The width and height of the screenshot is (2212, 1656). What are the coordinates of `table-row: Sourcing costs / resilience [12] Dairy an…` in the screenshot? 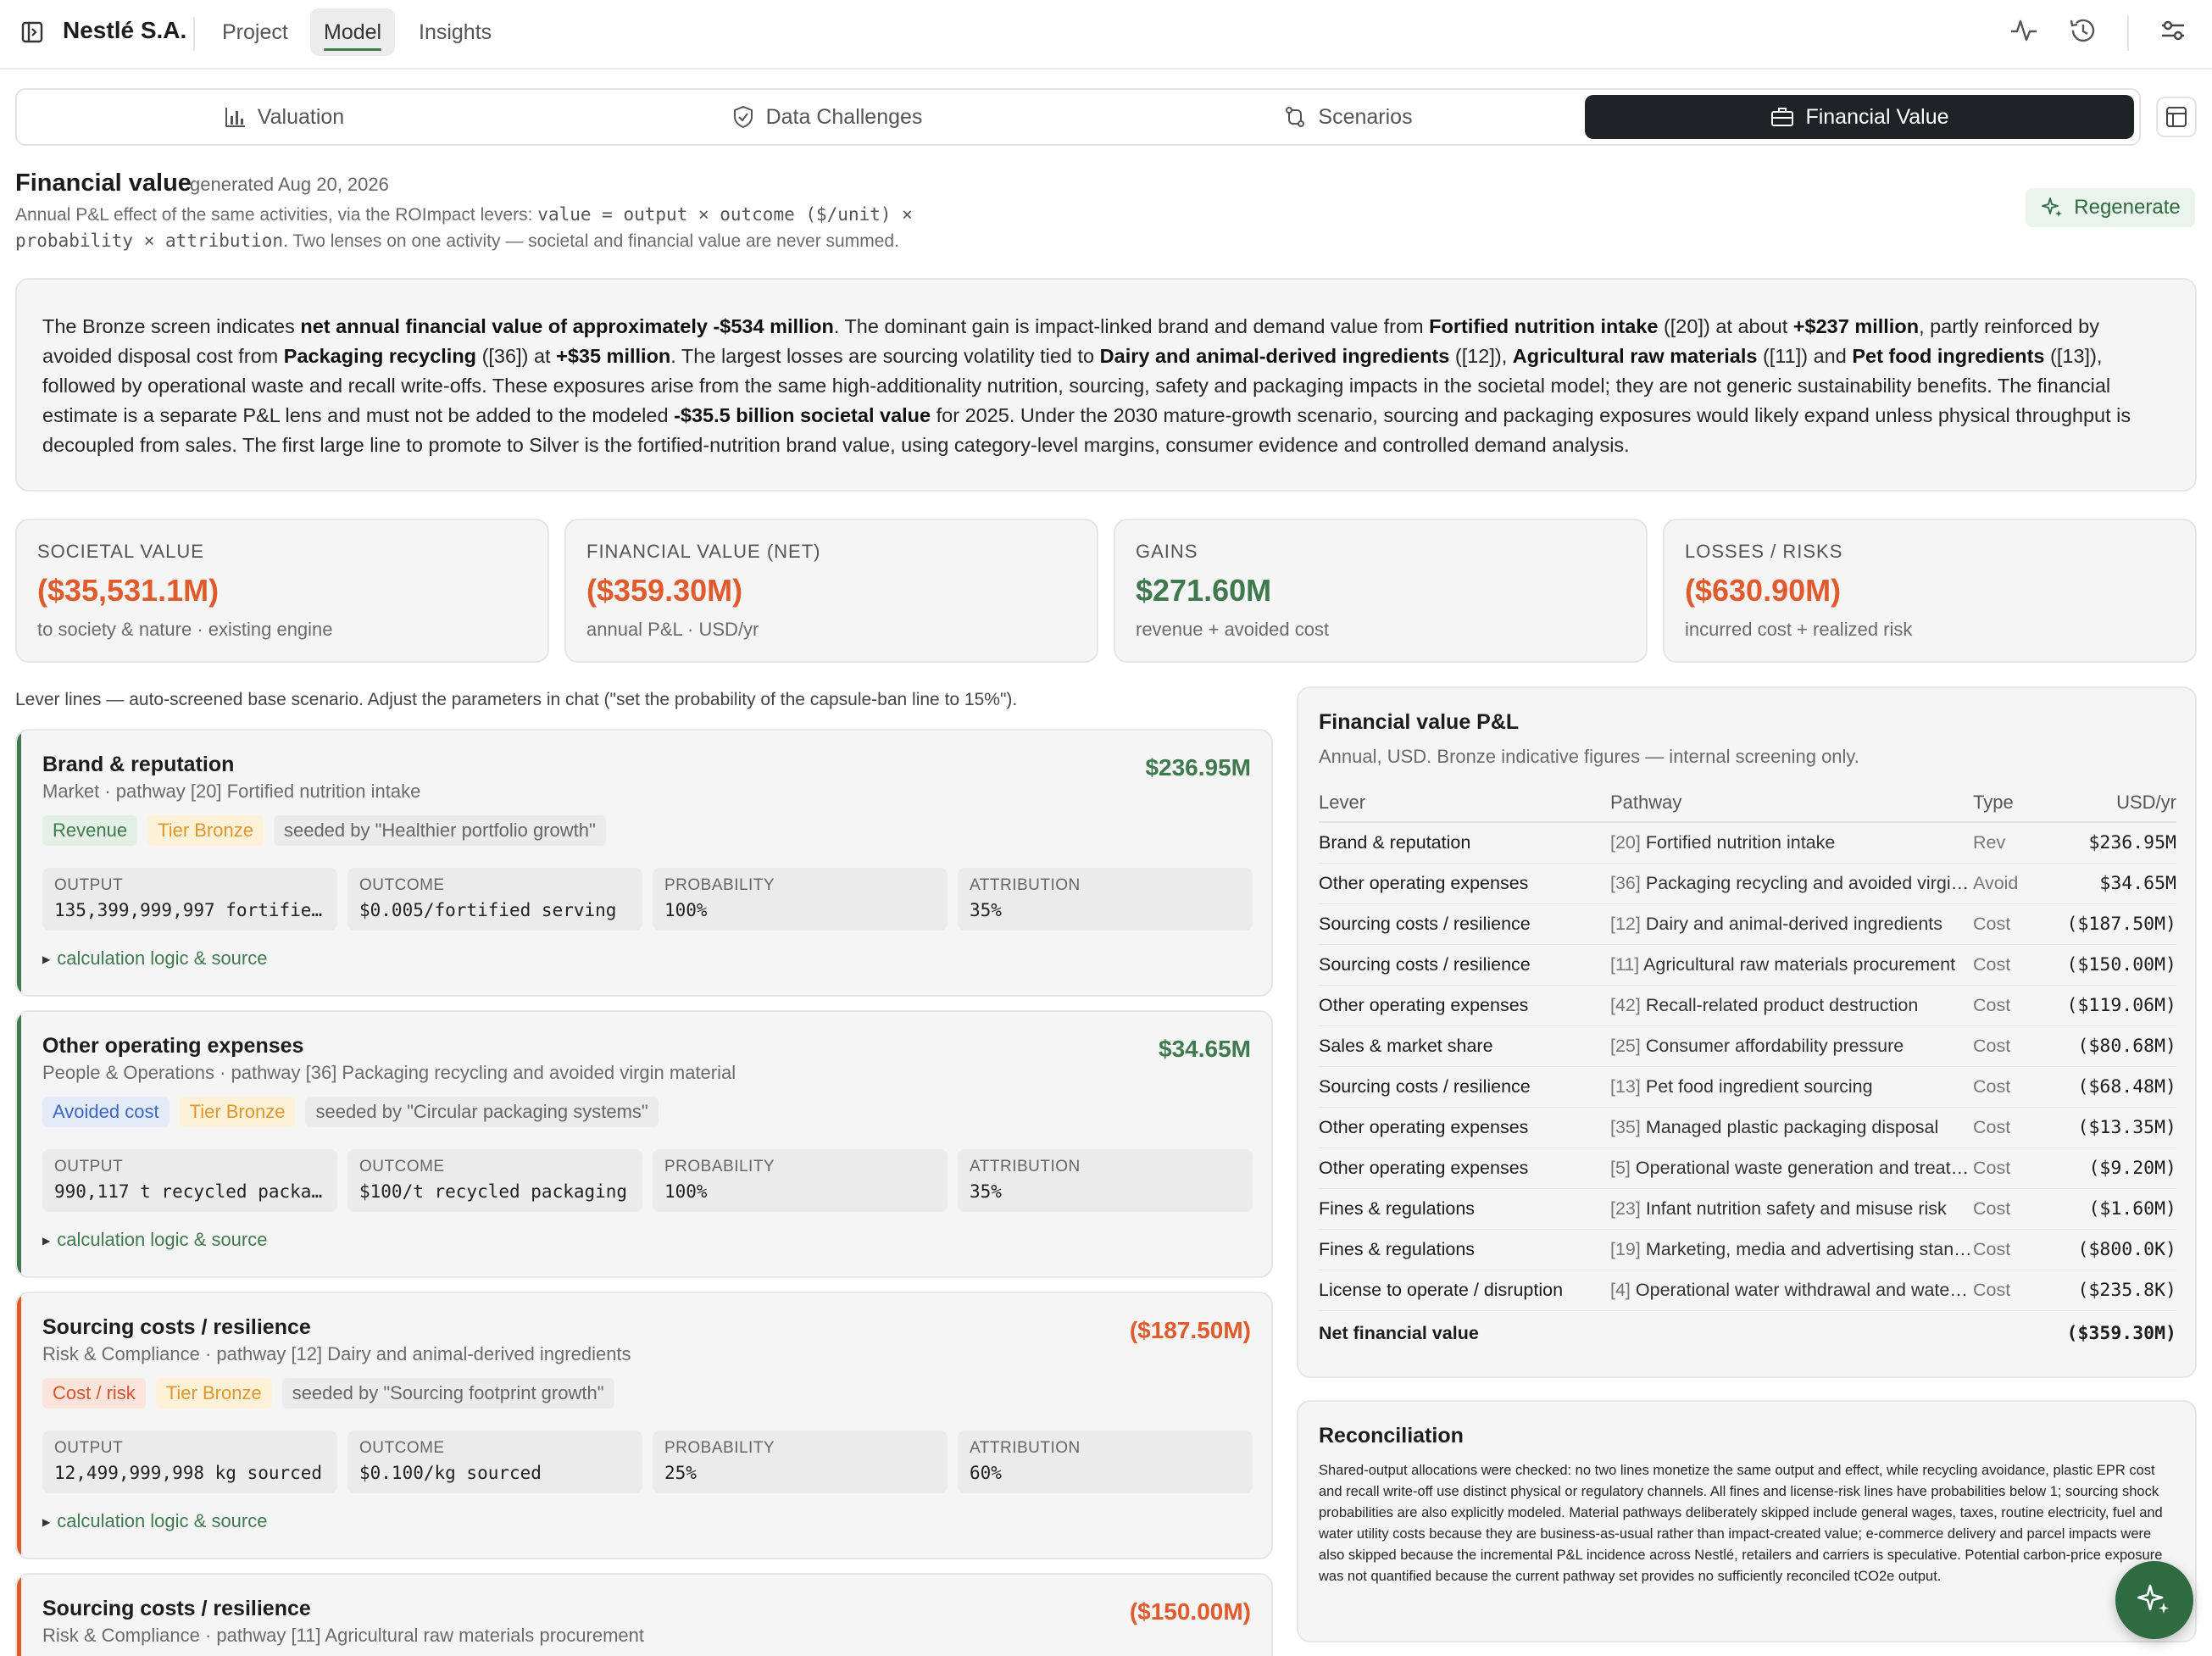 It's located at (1747, 924).